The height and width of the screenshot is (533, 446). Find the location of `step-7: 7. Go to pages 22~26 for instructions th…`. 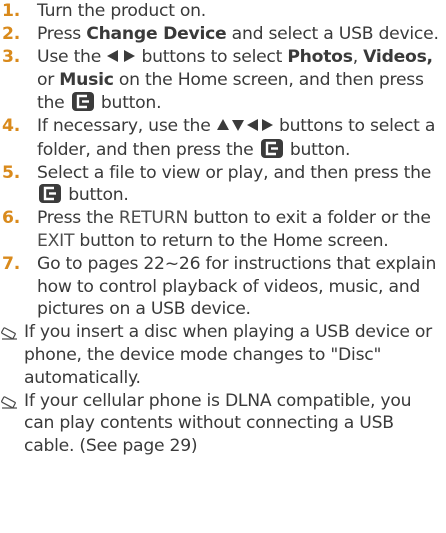

step-7: 7. Go to pages 22~26 for instructions th… is located at coordinates (223, 287).